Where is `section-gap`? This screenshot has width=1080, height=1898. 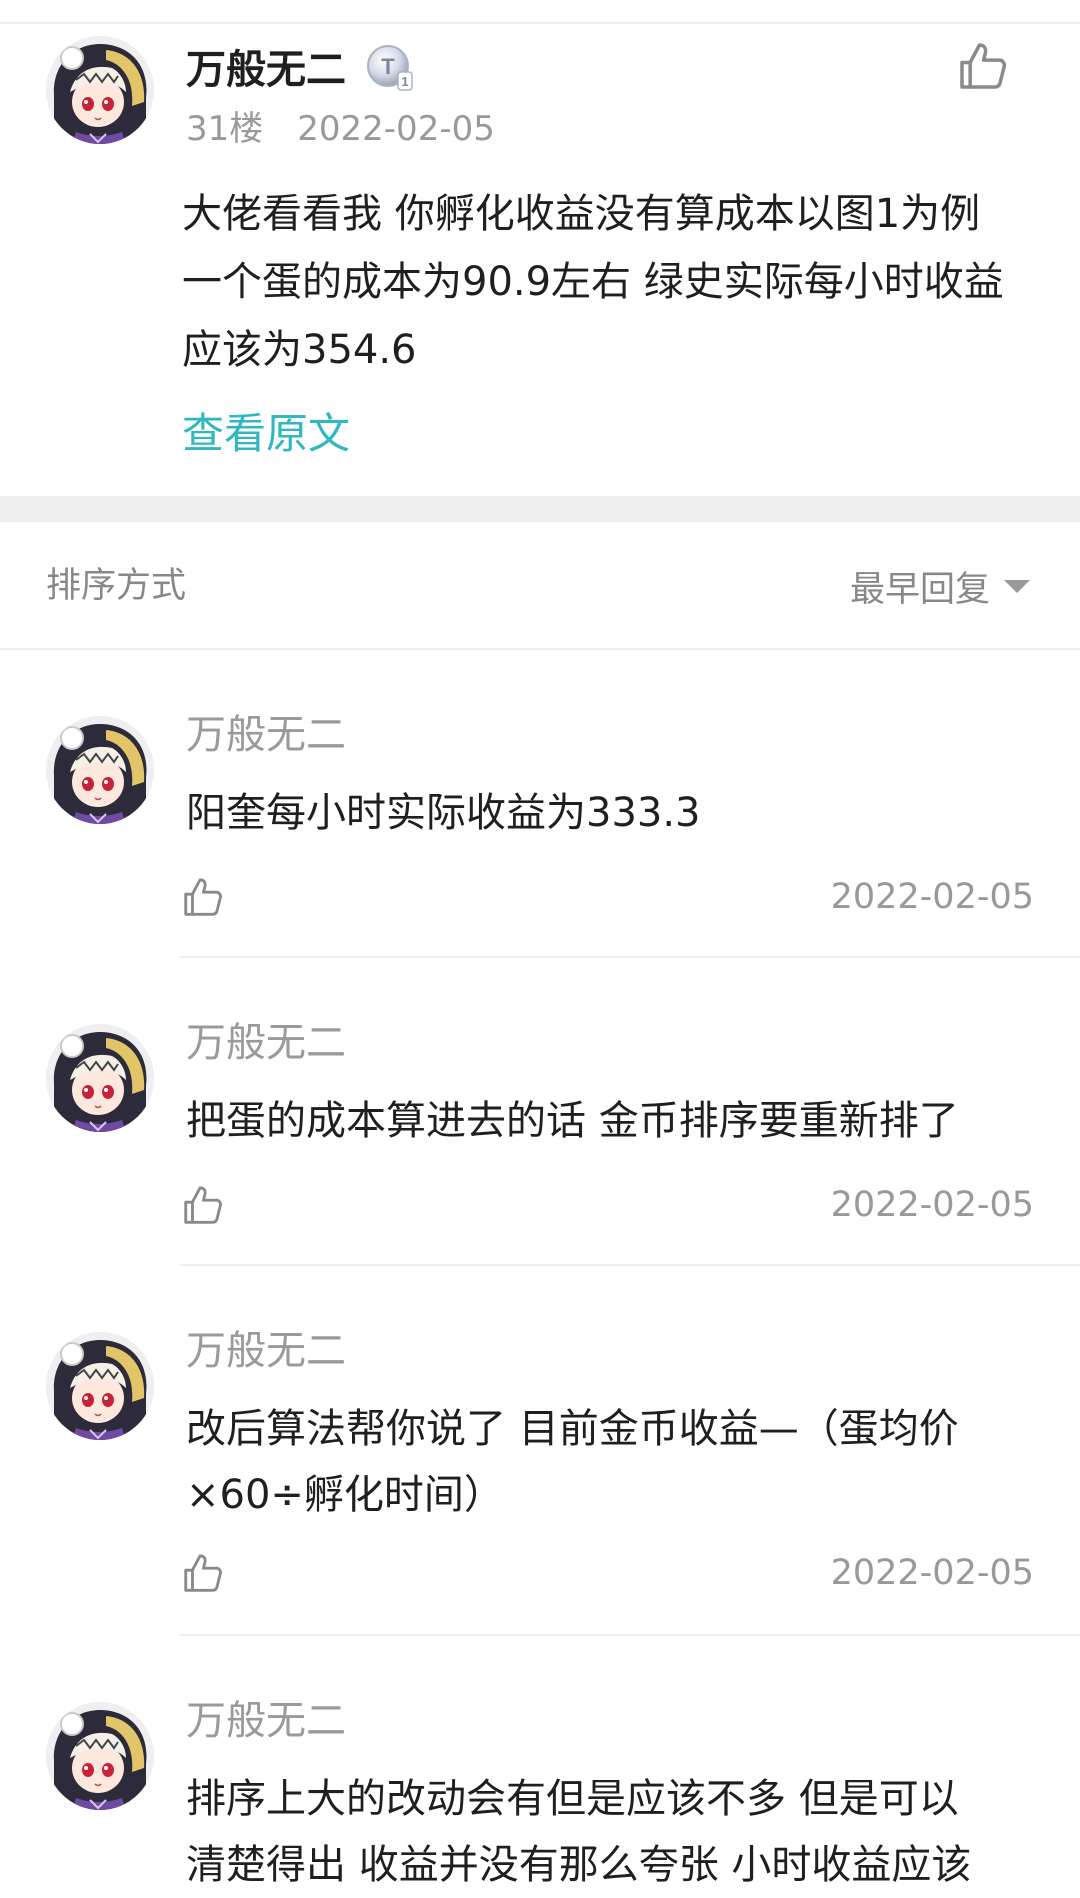 section-gap is located at coordinates (540, 509).